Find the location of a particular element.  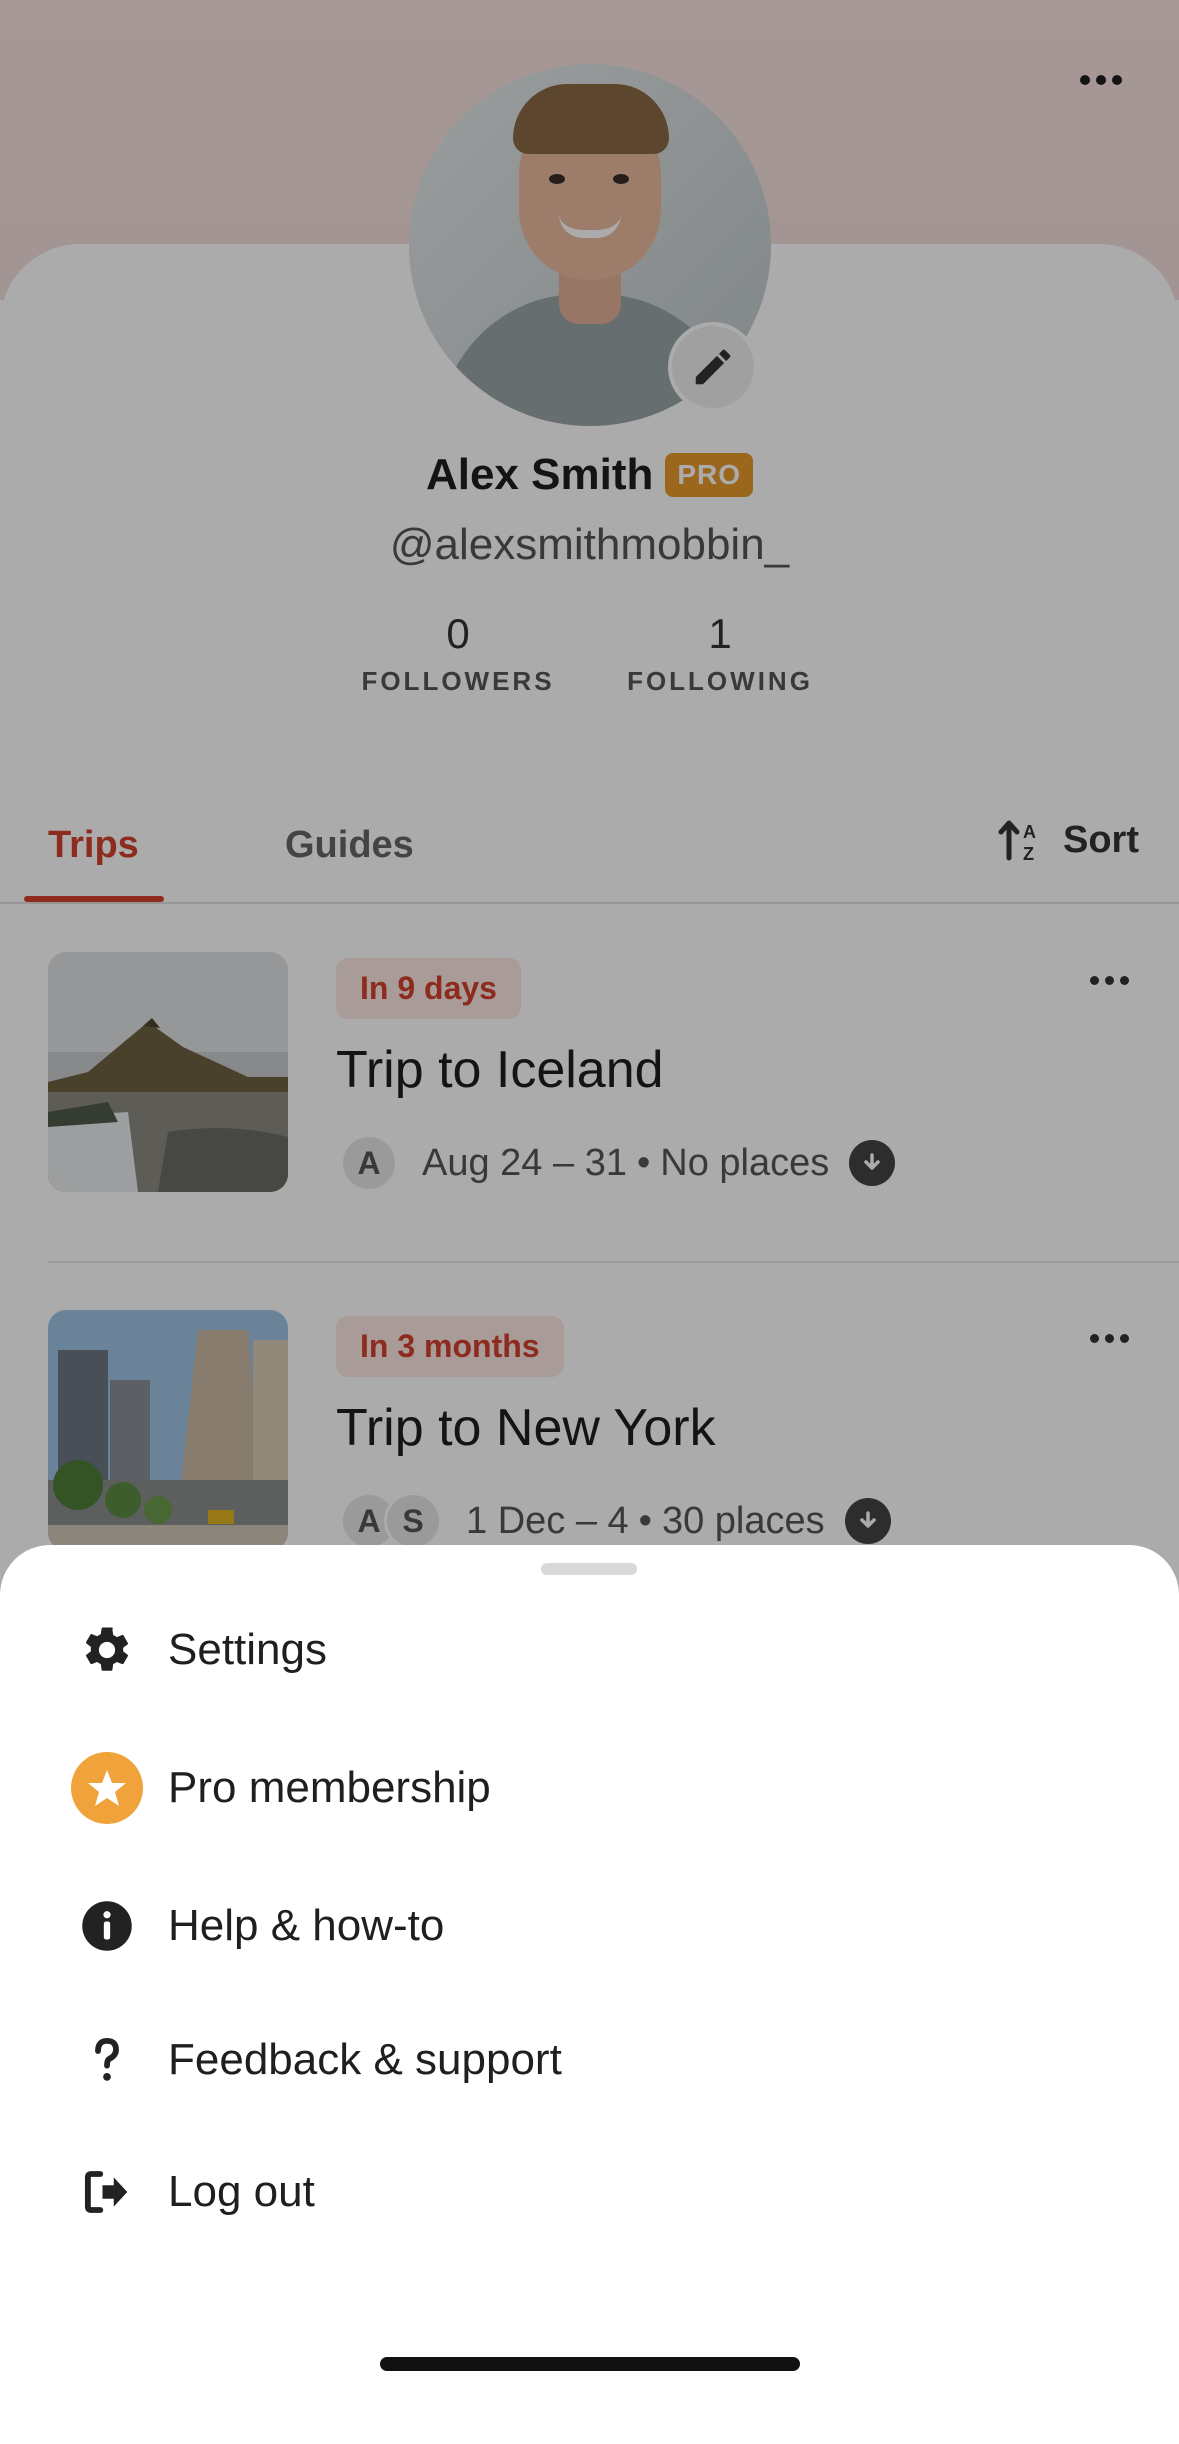

menu-item-help: Help & how-to is located at coordinates (589, 1926).